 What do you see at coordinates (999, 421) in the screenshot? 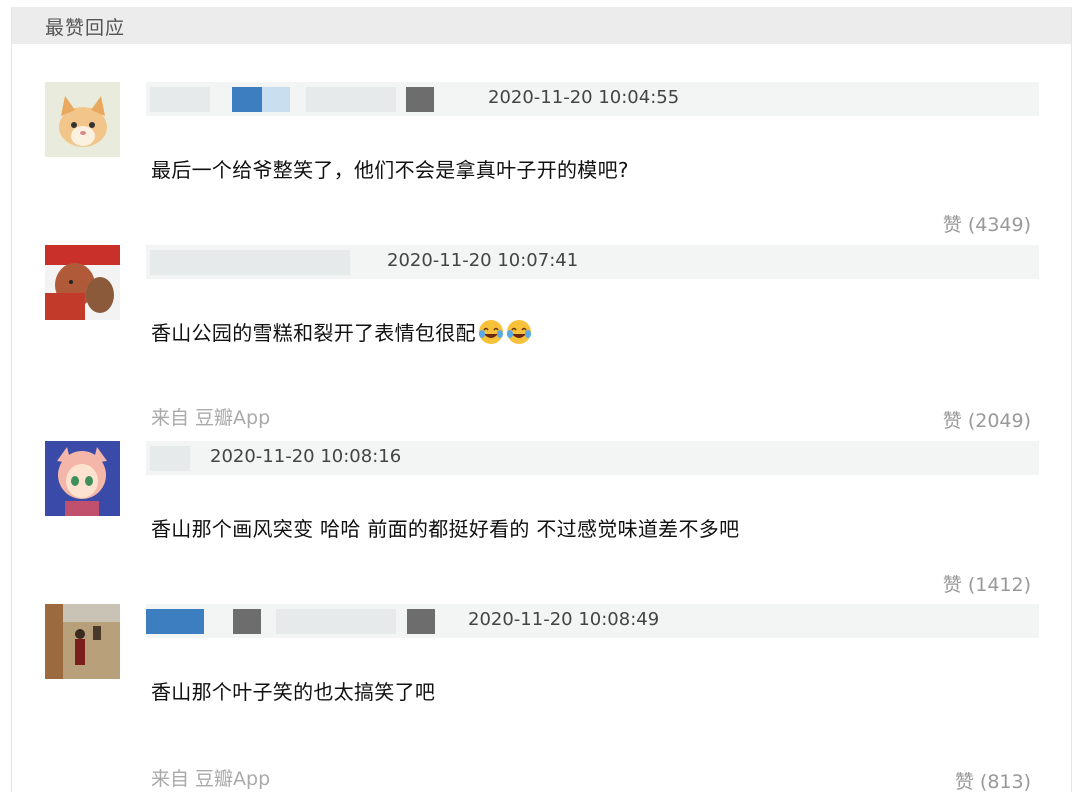
I see `like-count: (2049)` at bounding box center [999, 421].